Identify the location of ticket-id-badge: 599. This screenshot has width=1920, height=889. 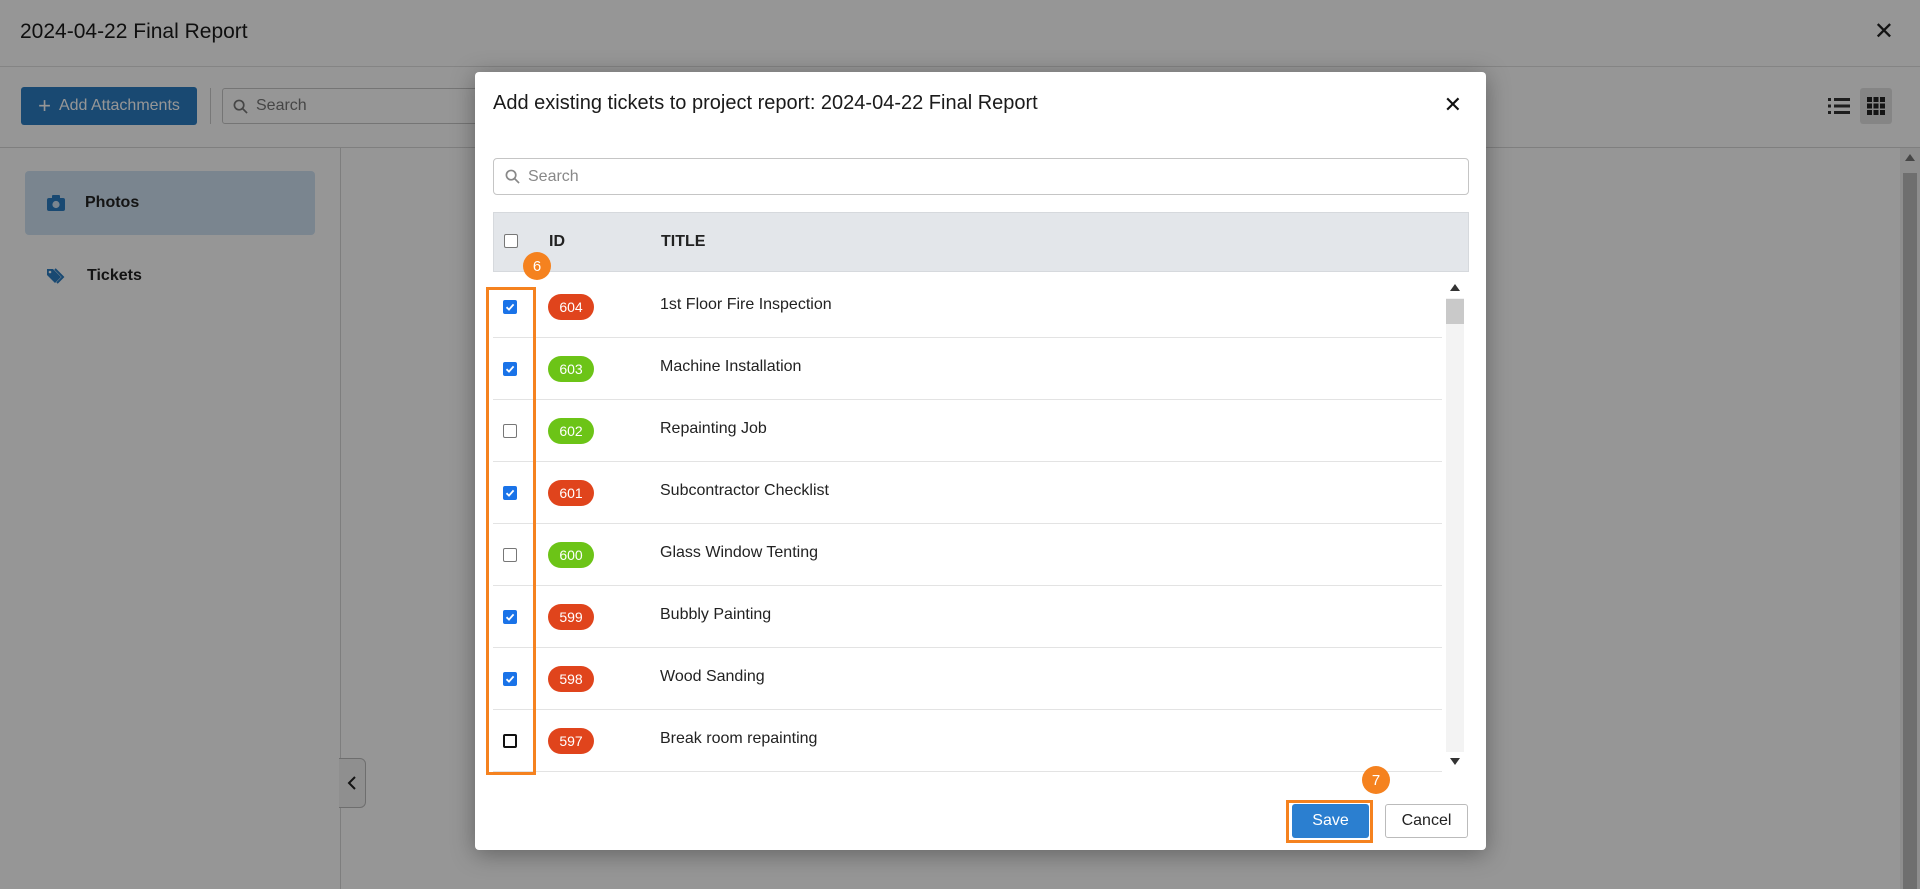
(571, 617).